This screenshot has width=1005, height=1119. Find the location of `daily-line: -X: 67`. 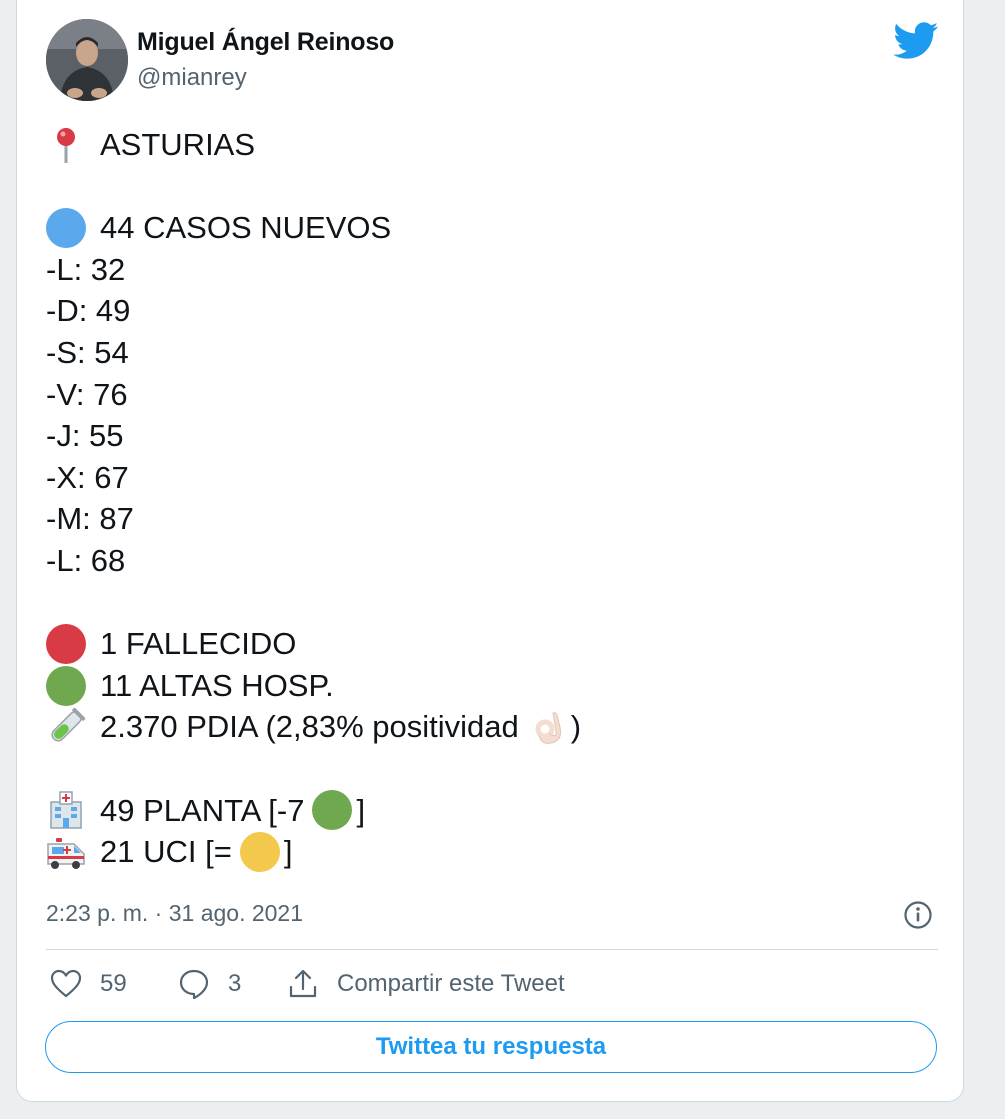

daily-line: -X: 67 is located at coordinates (87, 477).